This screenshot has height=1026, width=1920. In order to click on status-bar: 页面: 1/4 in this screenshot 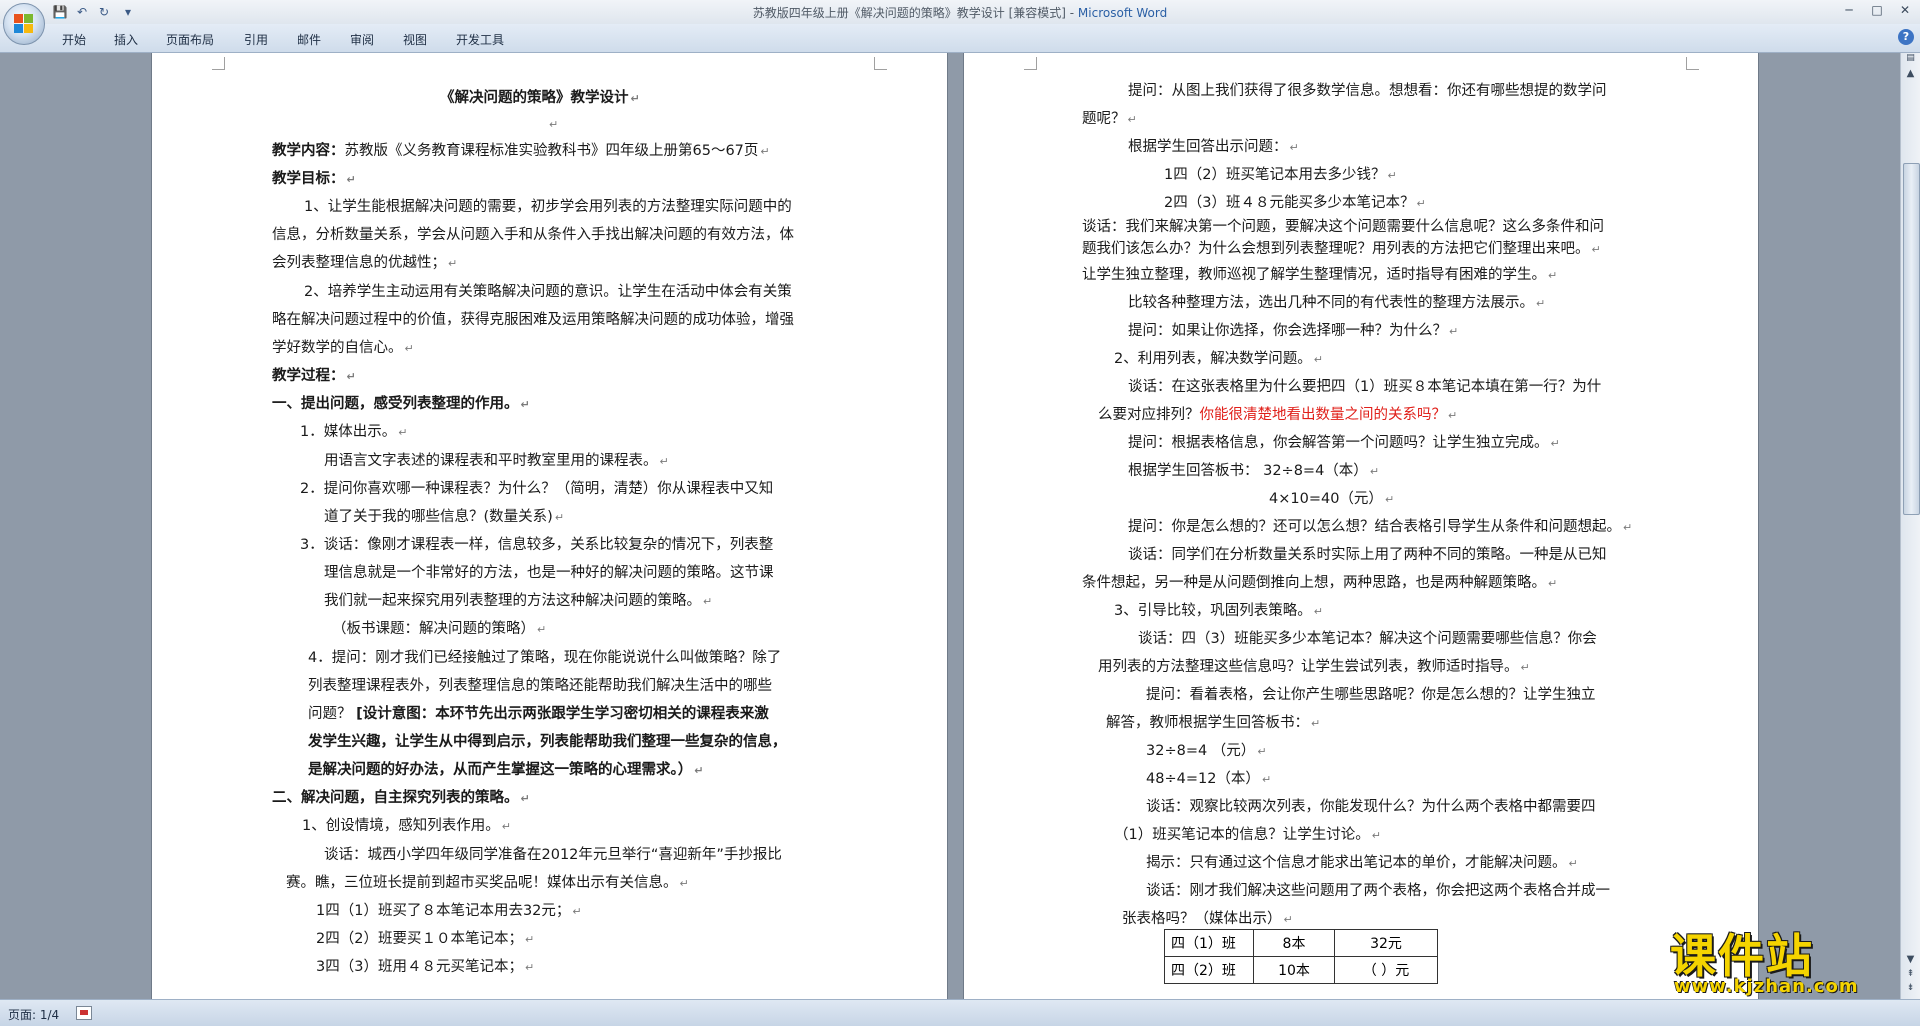, I will do `click(960, 1012)`.